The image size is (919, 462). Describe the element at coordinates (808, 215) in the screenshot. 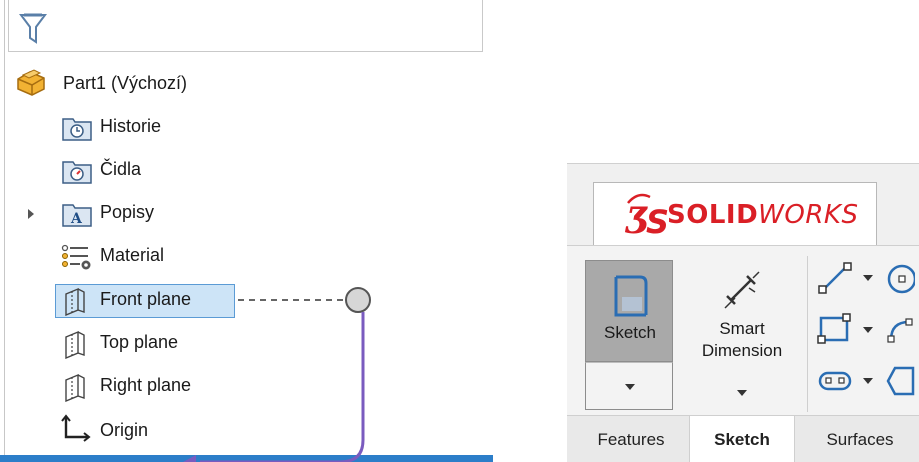

I see `logo-works-text: WORKS` at that location.